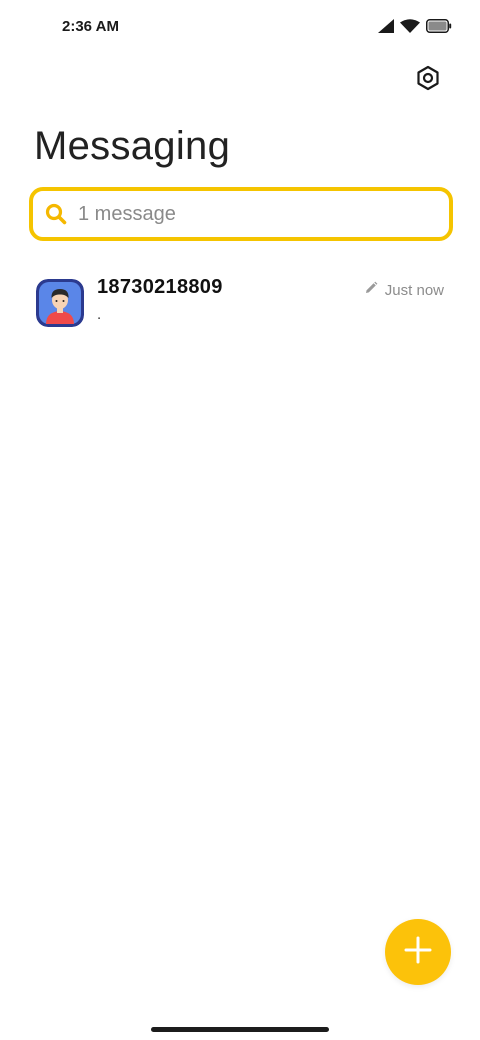  I want to click on status-time: 2:36 AM, so click(90, 26).